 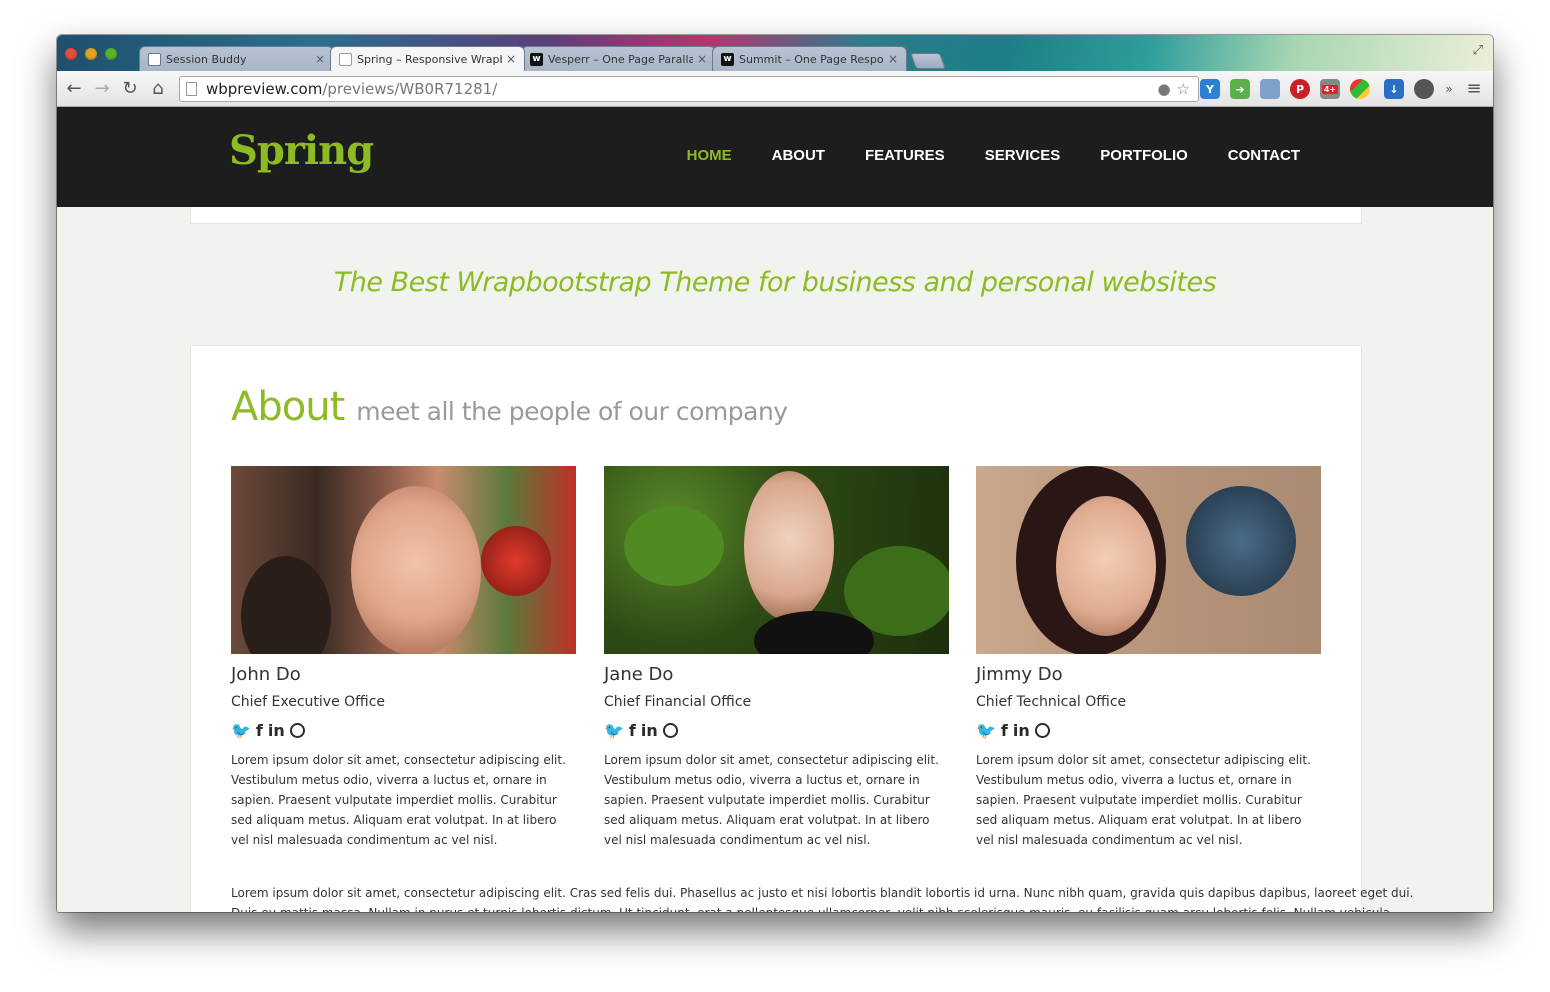 I want to click on extension-badge: 4+, so click(x=1330, y=89).